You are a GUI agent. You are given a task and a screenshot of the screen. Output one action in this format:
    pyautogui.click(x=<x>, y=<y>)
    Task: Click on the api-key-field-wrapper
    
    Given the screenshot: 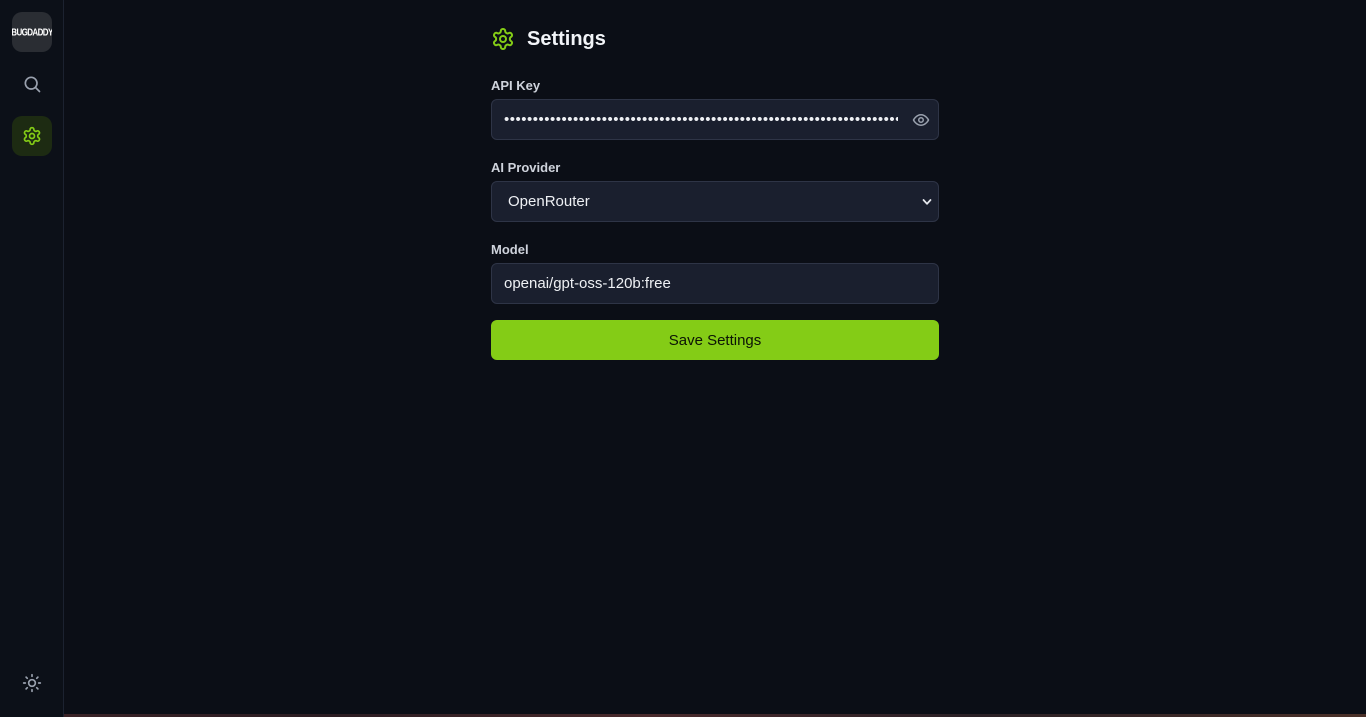 What is the action you would take?
    pyautogui.click(x=715, y=119)
    